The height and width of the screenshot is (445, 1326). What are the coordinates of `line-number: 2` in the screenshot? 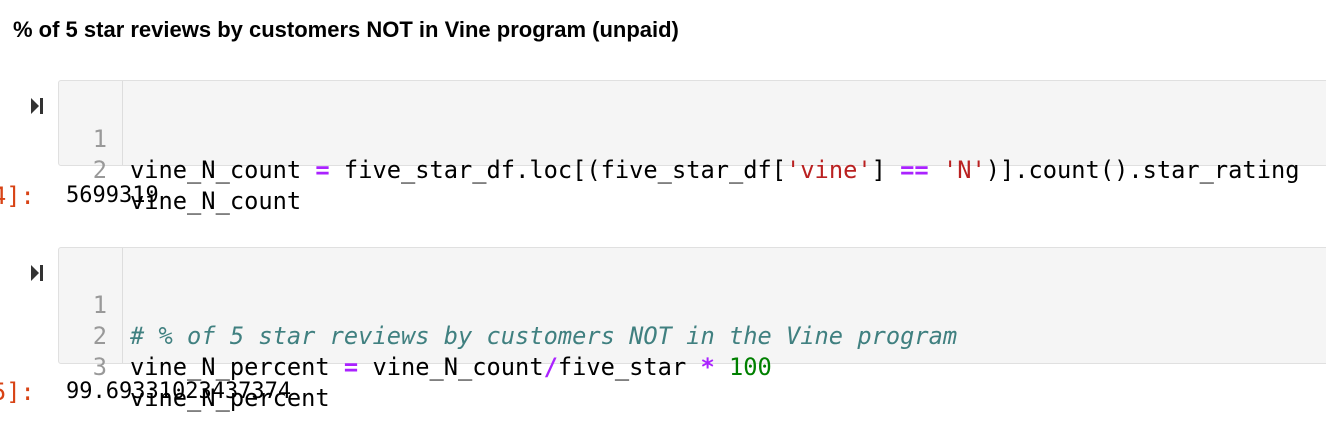 It's located at (99, 170).